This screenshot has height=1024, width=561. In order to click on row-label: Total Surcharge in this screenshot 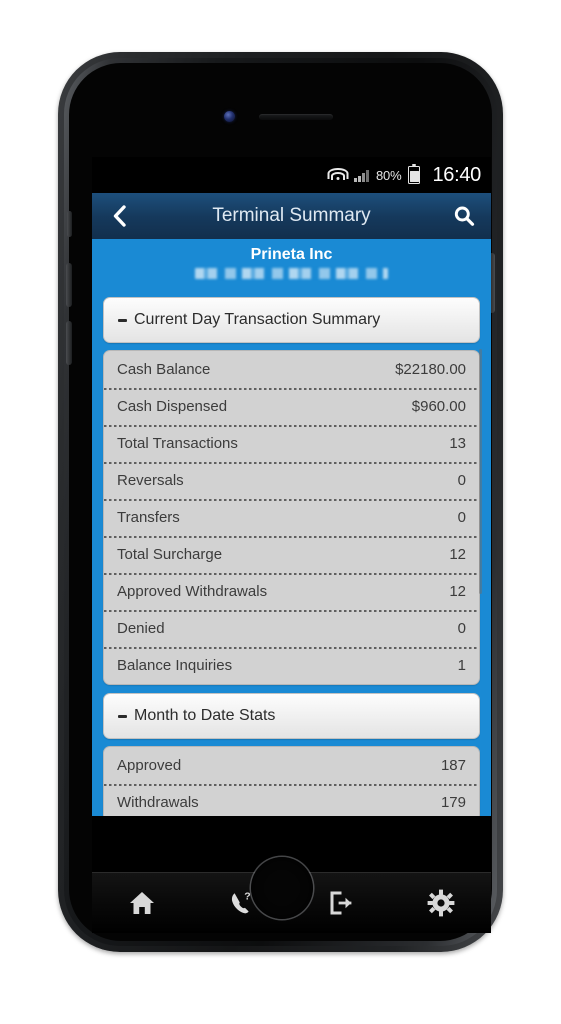, I will do `click(170, 554)`.